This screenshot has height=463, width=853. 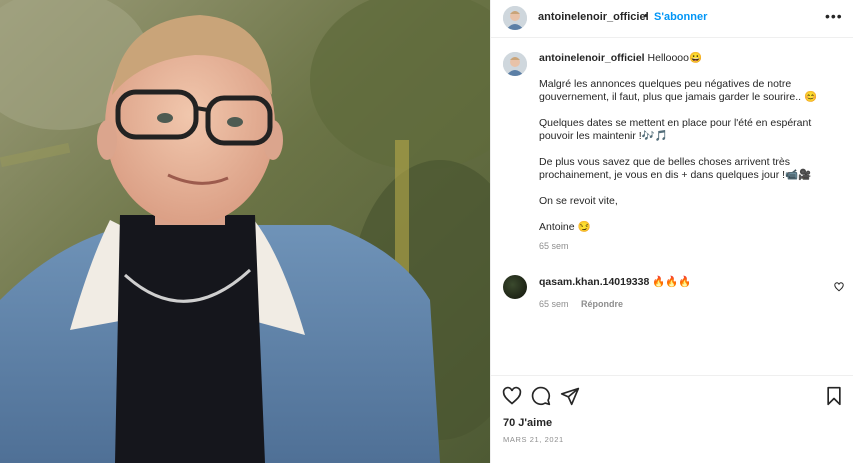 What do you see at coordinates (680, 17) in the screenshot?
I see `follow-button: S'abonner` at bounding box center [680, 17].